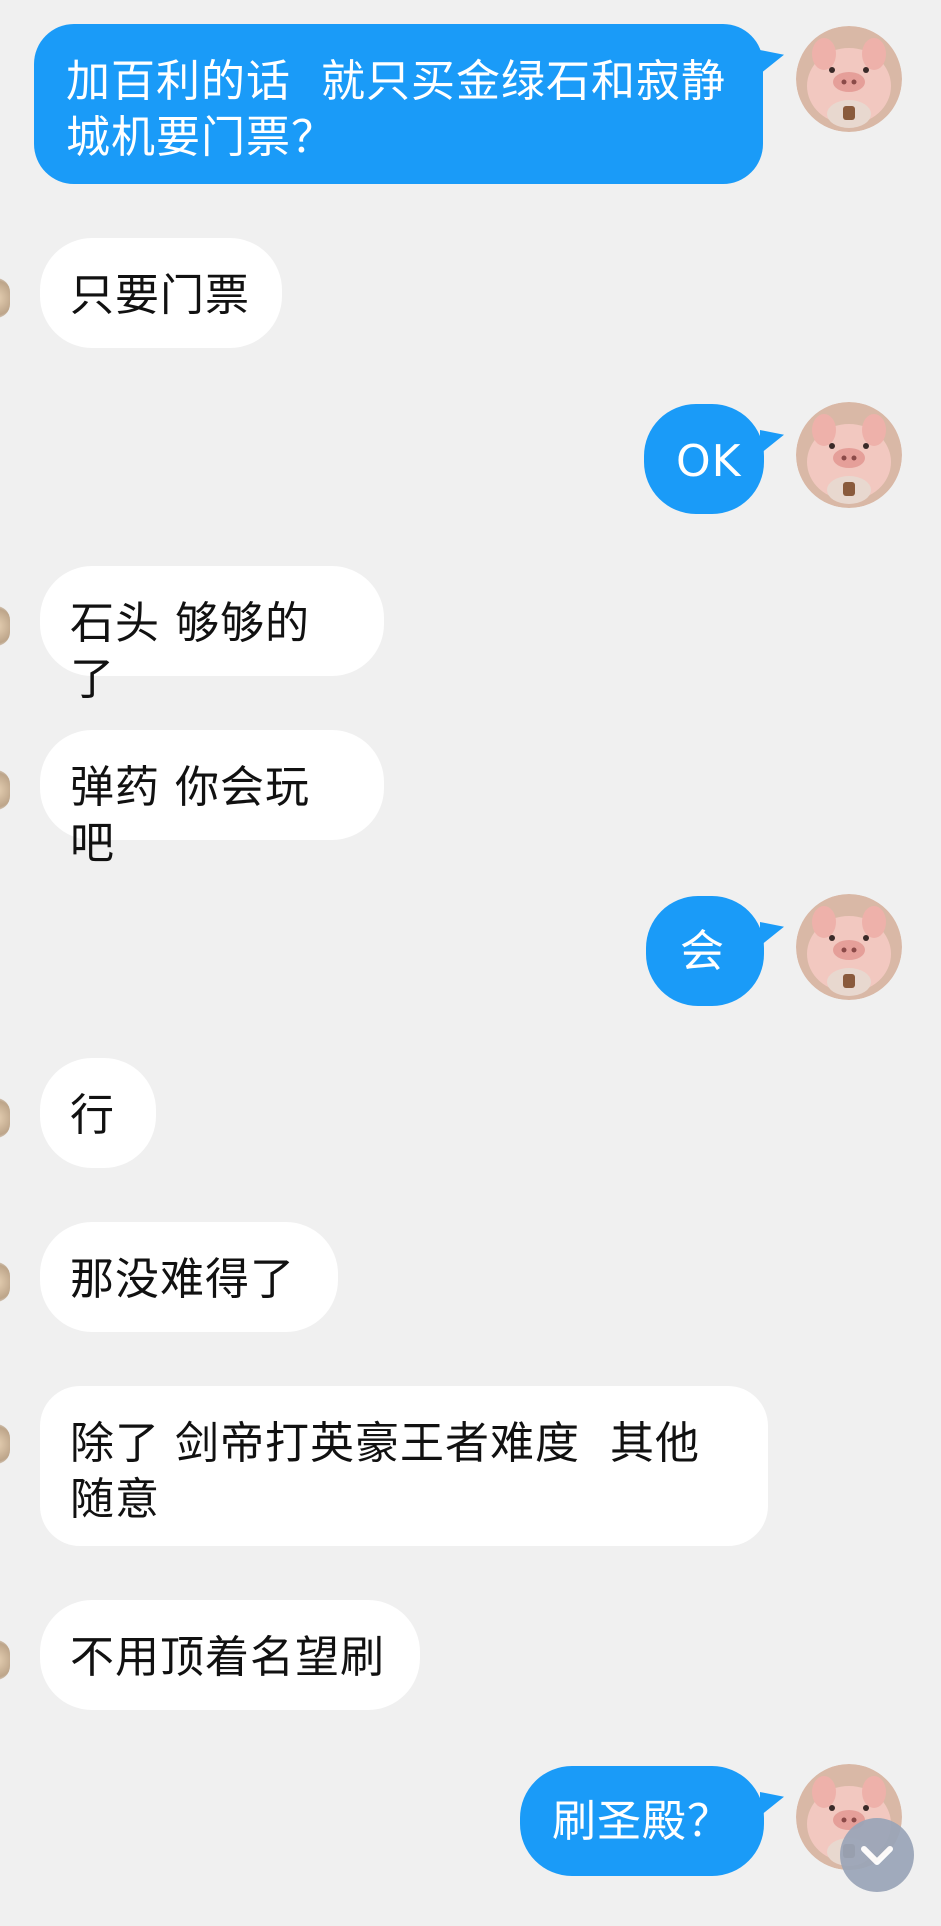 This screenshot has height=1926, width=941. What do you see at coordinates (212, 799) in the screenshot?
I see `incoming-message-bubble: 弹药 你会玩吧` at bounding box center [212, 799].